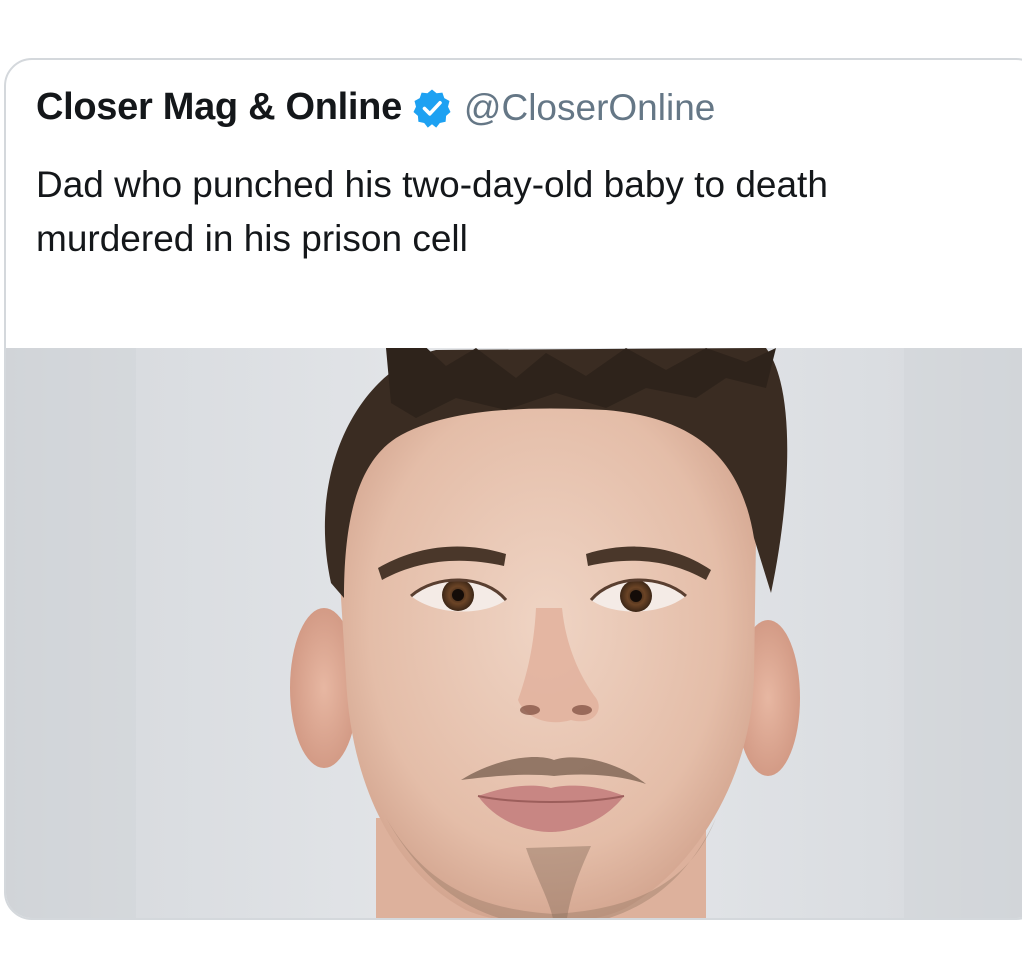 This screenshot has width=1022, height=971. What do you see at coordinates (219, 107) in the screenshot?
I see `author-name: Closer Mag & Online` at bounding box center [219, 107].